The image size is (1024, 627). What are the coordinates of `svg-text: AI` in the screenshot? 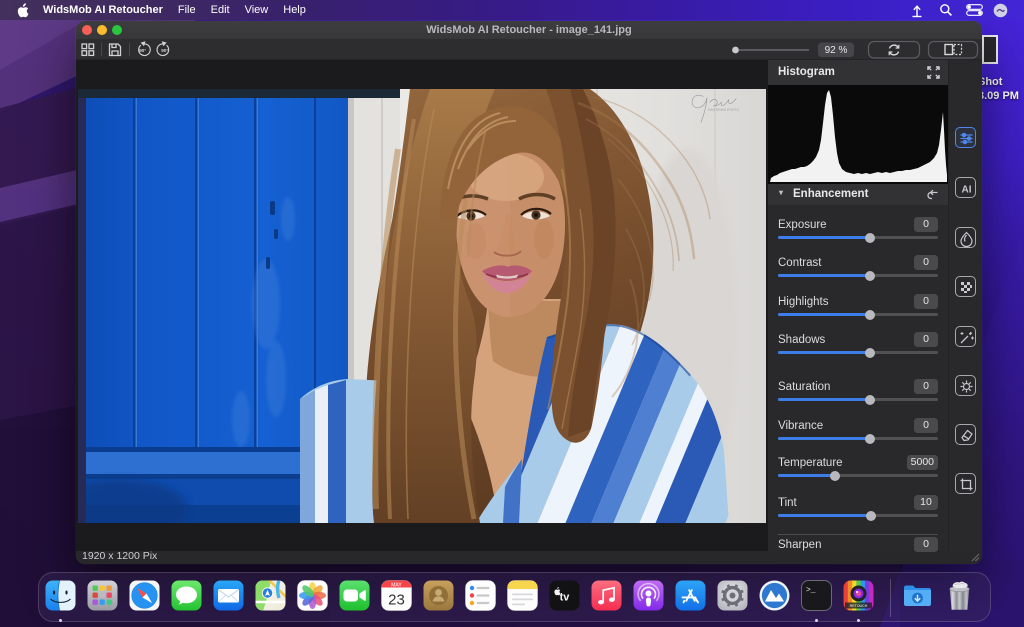 It's located at (967, 190).